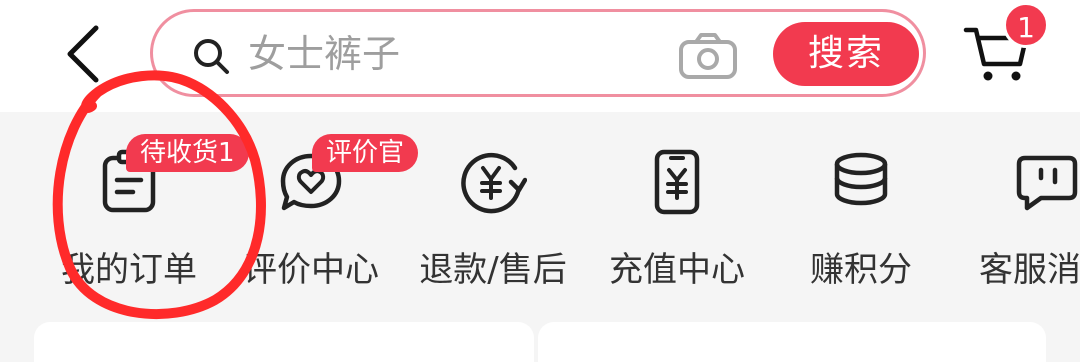 The width and height of the screenshot is (1080, 362). I want to click on menu-item-label: 退款/售后, so click(493, 270).